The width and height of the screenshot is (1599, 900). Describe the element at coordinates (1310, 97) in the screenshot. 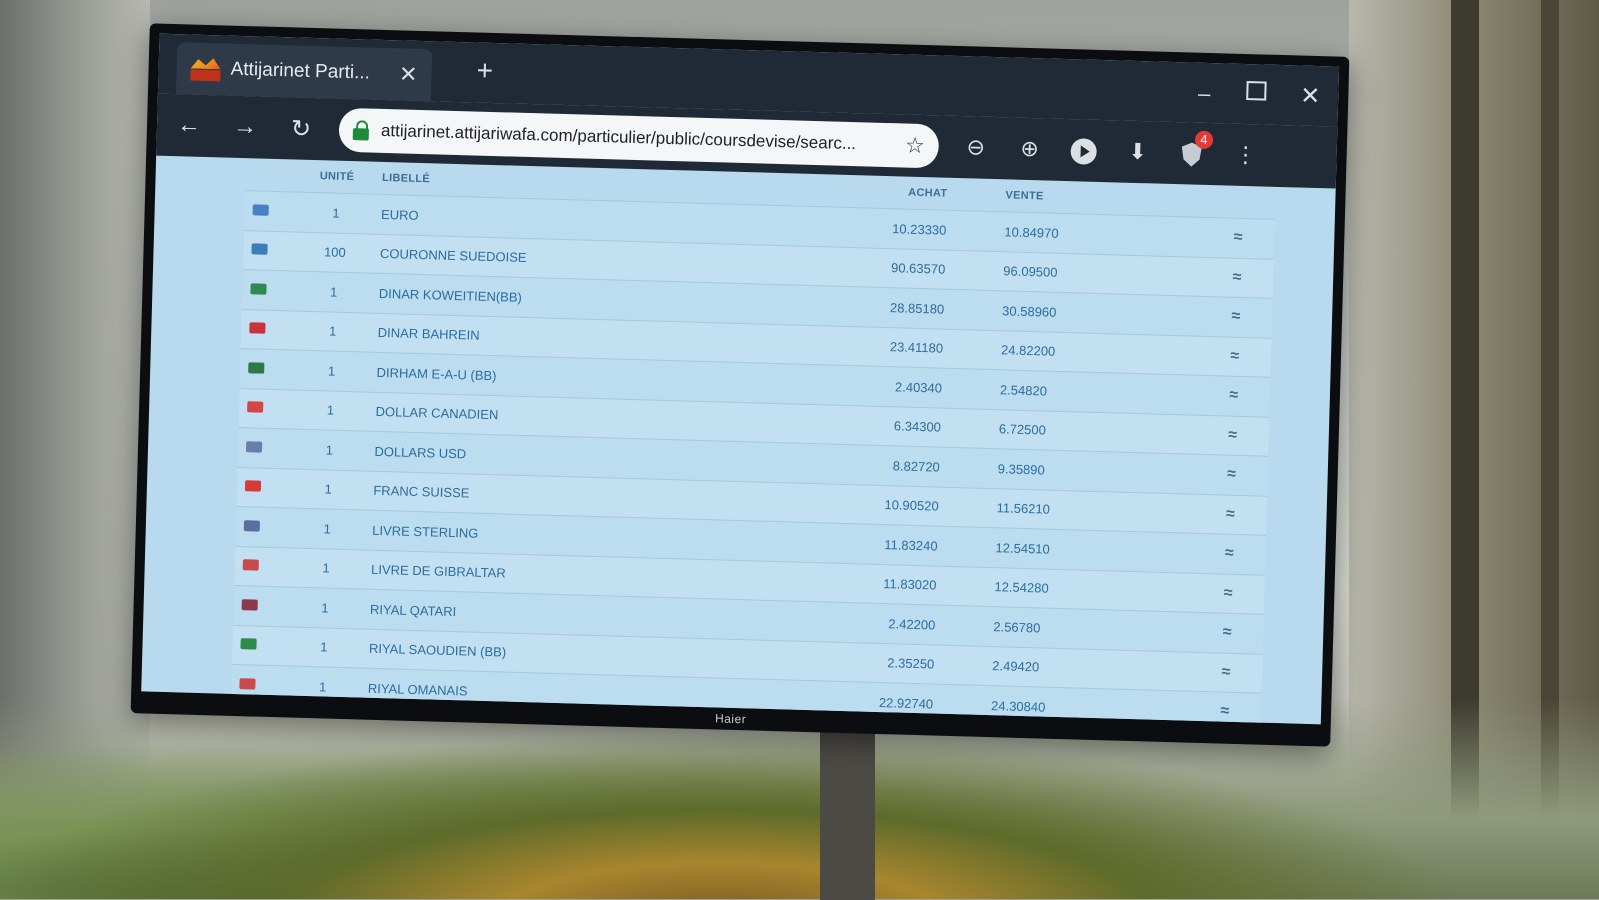

I see `close-window-button: ✕` at that location.